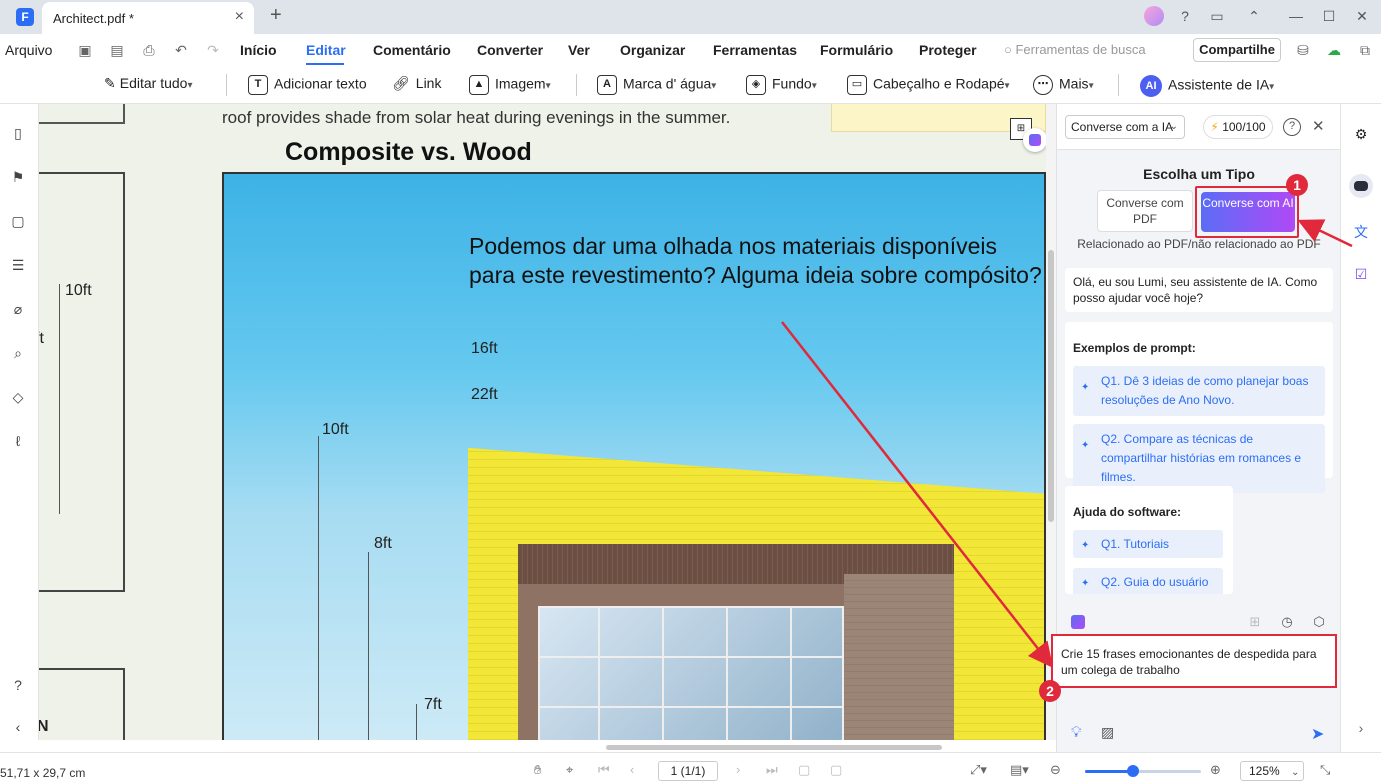  What do you see at coordinates (1318, 126) in the screenshot?
I see `close-icon: ✕` at bounding box center [1318, 126].